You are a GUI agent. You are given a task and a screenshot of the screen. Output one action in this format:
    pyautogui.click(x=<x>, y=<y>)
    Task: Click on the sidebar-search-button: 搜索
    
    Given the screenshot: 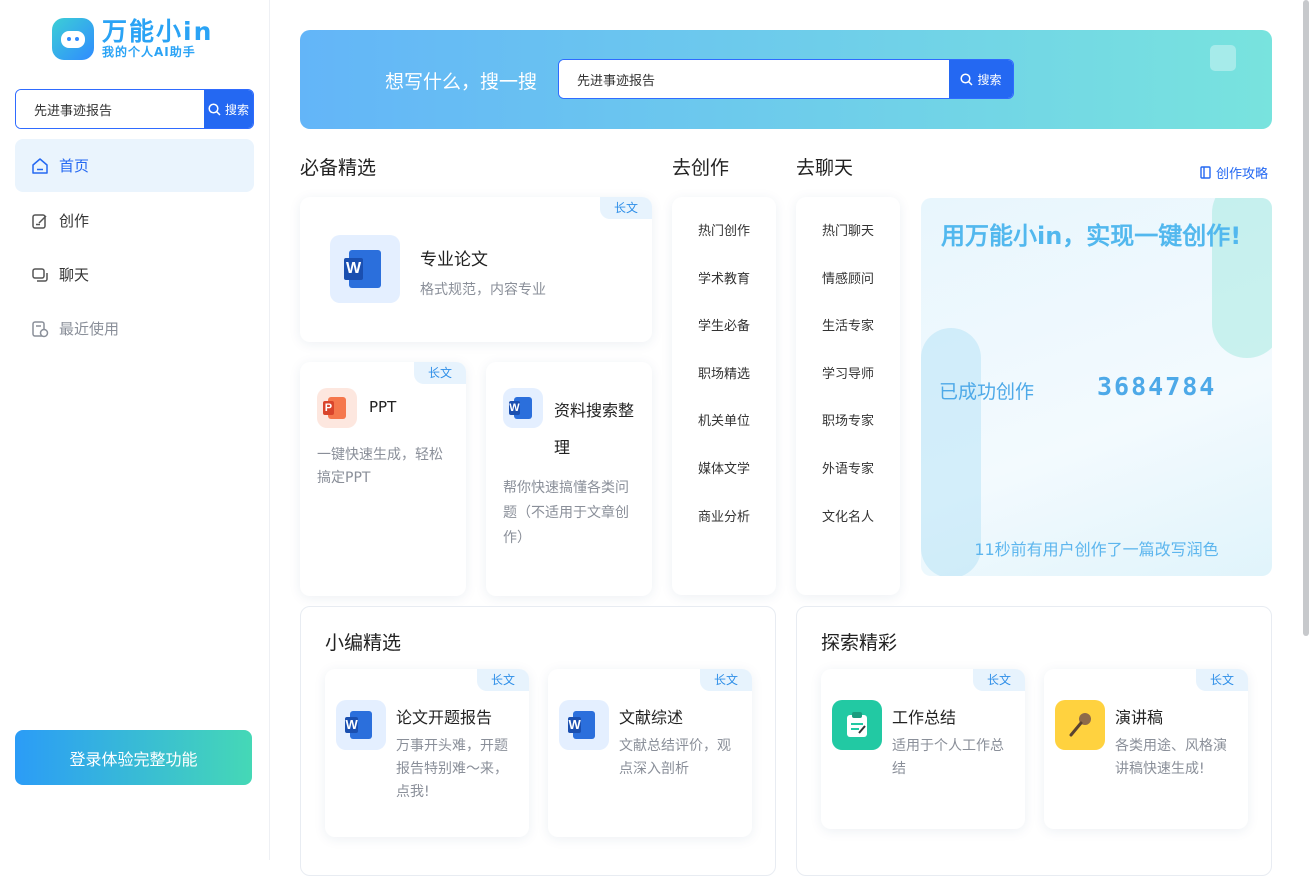 What is the action you would take?
    pyautogui.click(x=228, y=109)
    